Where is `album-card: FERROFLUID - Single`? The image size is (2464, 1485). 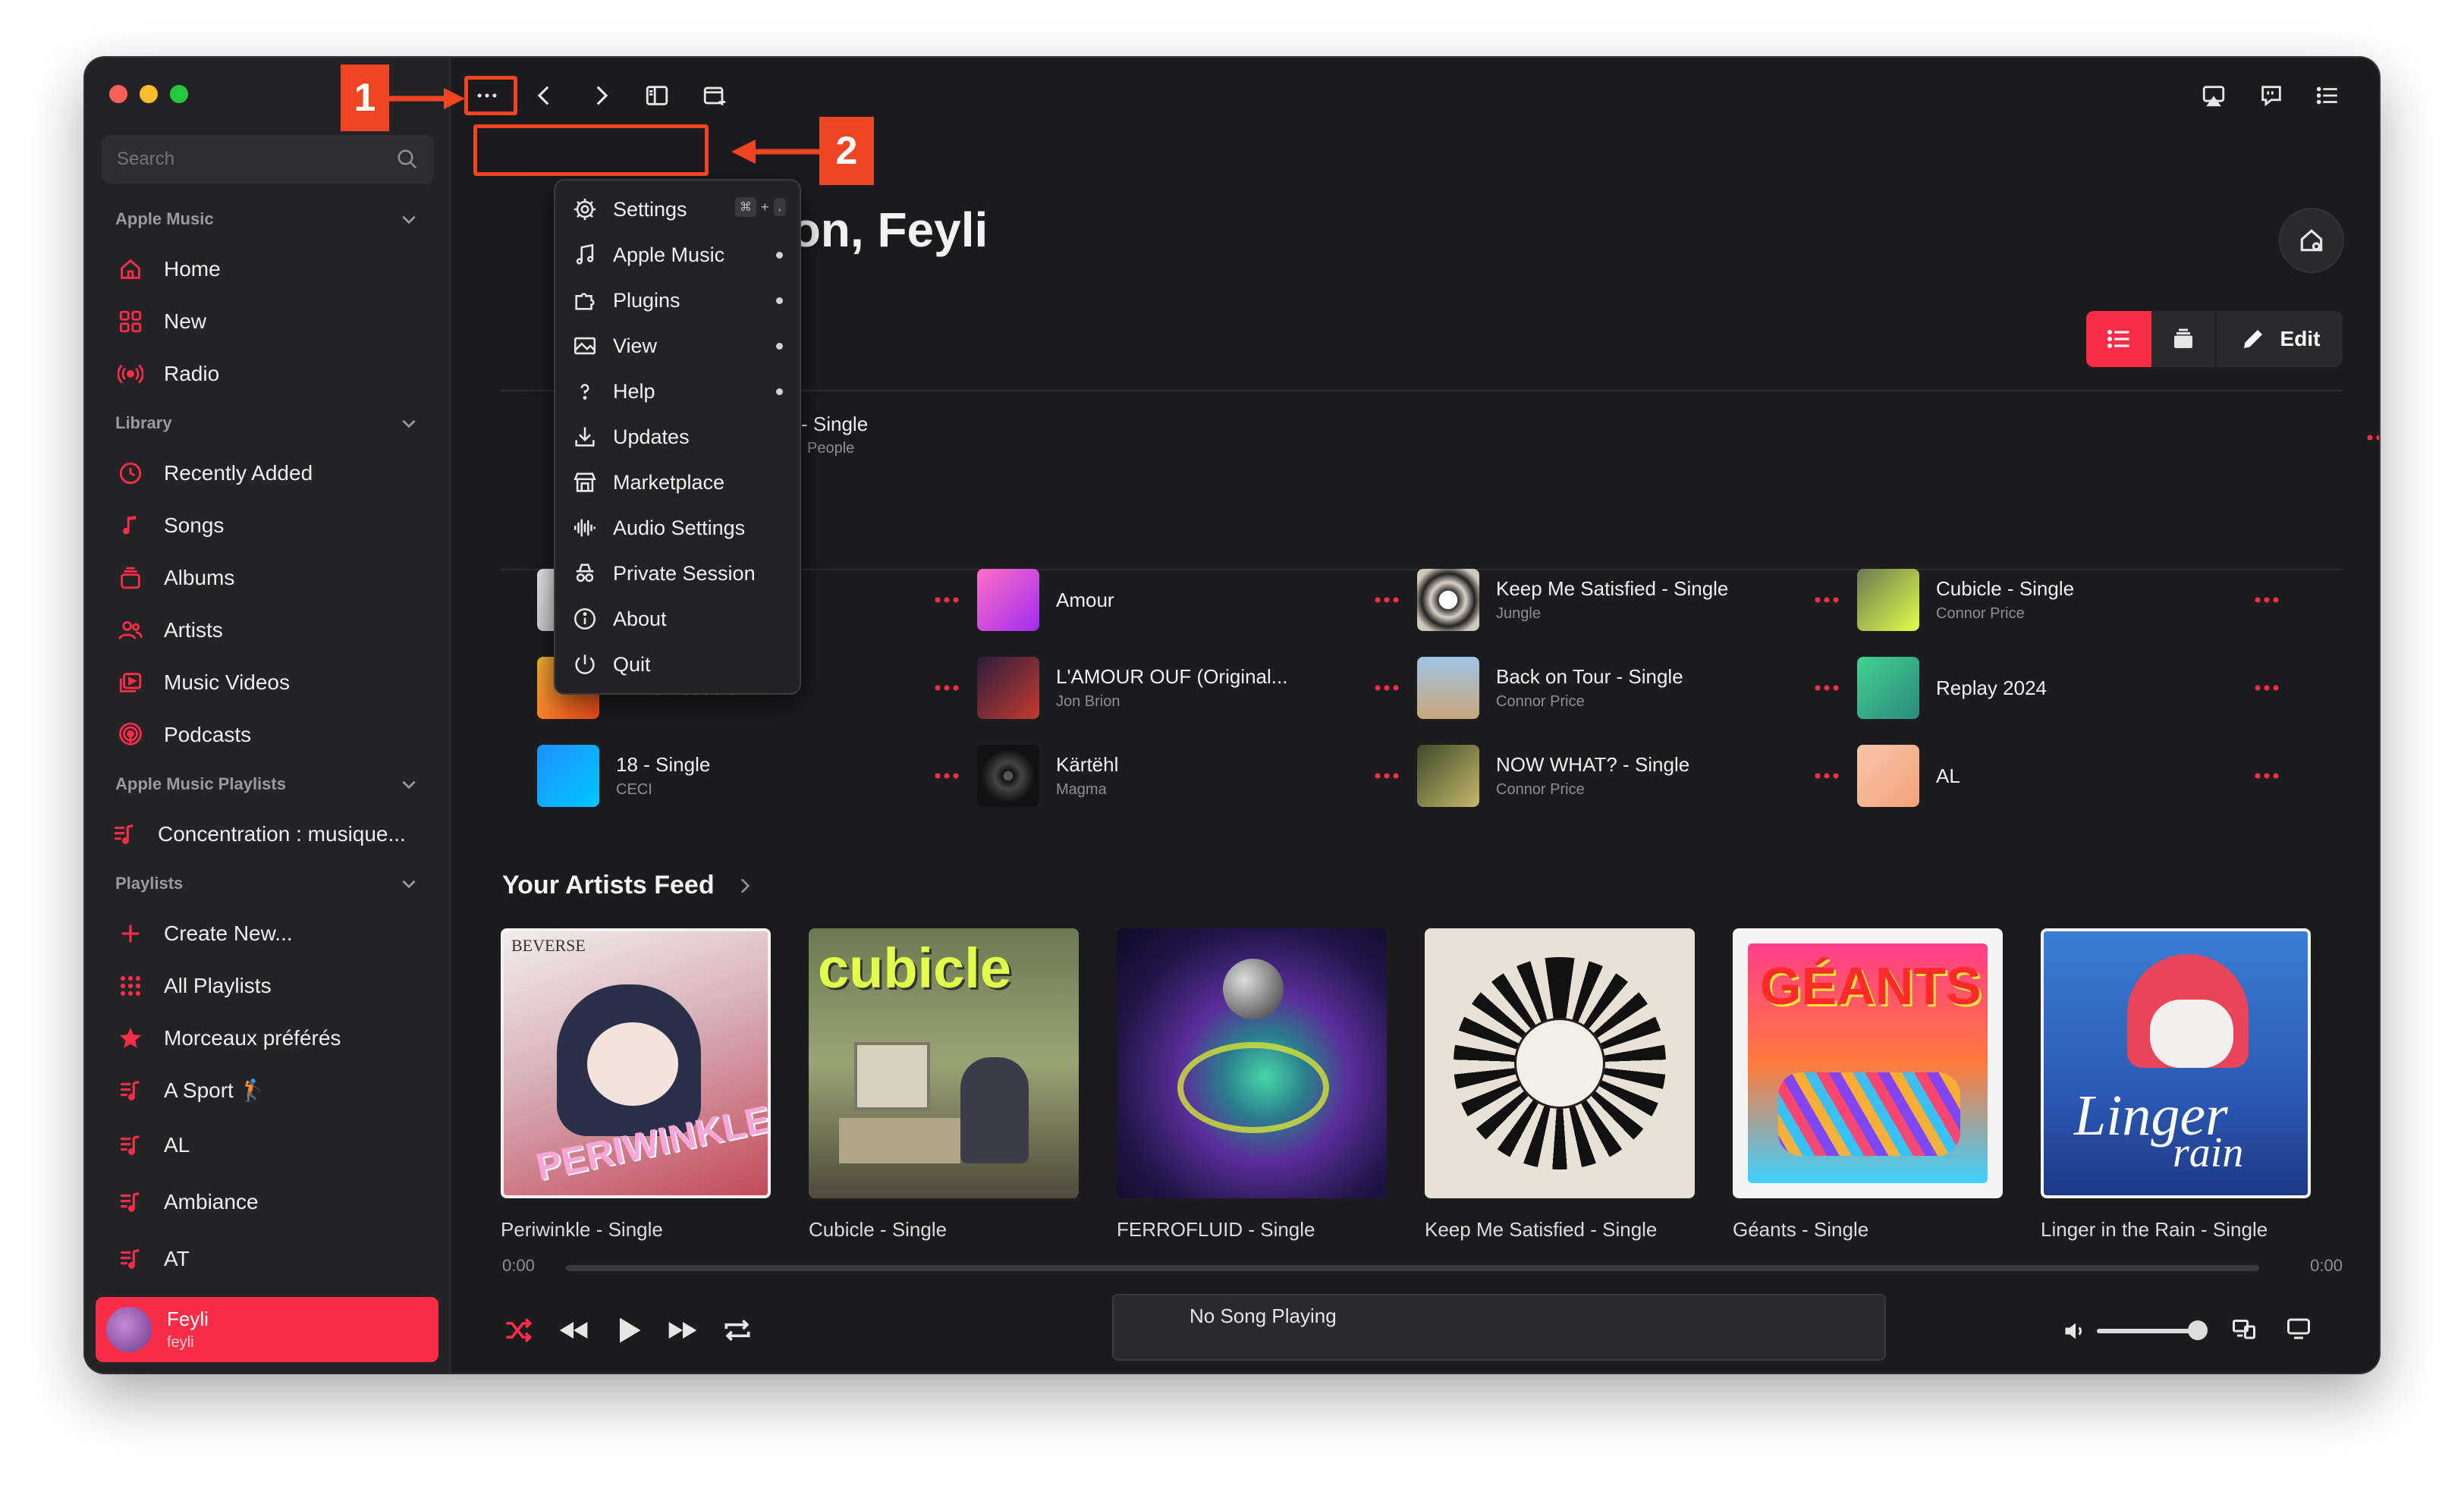 album-card: FERROFLUID - Single is located at coordinates (1252, 1085).